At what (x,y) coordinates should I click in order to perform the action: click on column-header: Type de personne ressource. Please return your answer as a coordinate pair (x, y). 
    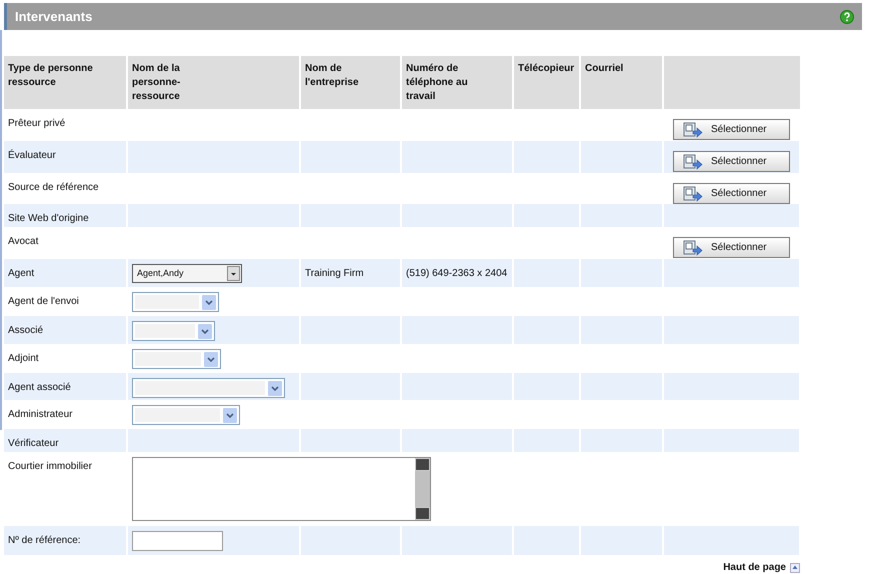
    Looking at the image, I should click on (51, 76).